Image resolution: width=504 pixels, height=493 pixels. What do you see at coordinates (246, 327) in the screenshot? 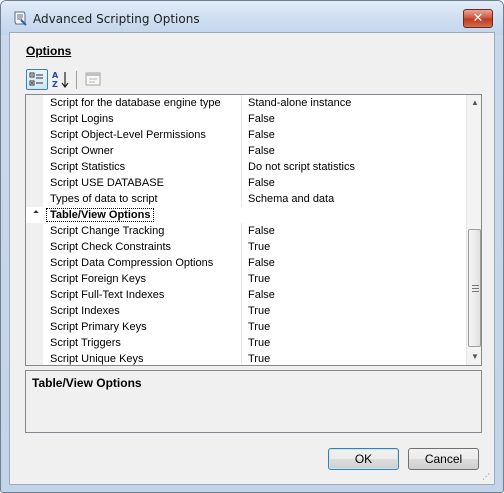
I see `property-row: Script Primary Keys True` at bounding box center [246, 327].